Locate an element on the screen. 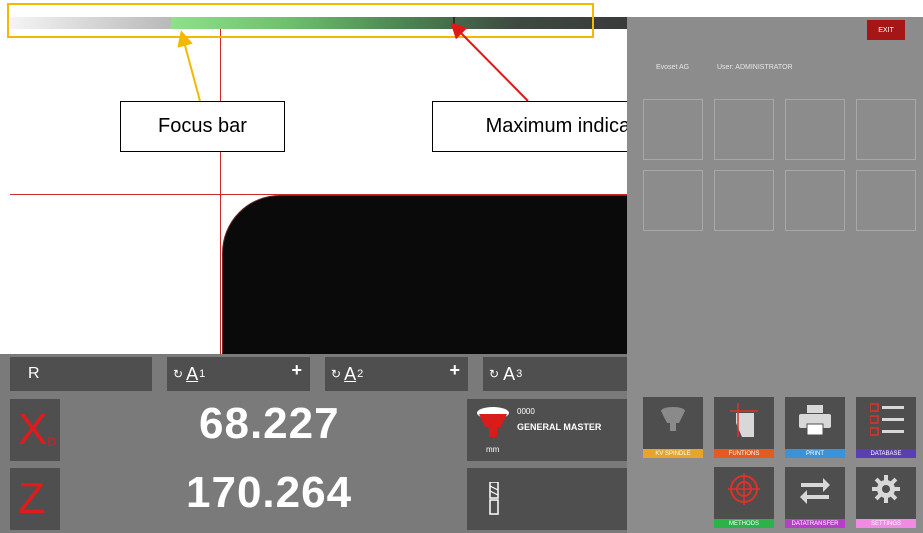 The width and height of the screenshot is (923, 533). kv-spindle-label: KV SPINDLE is located at coordinates (673, 453).